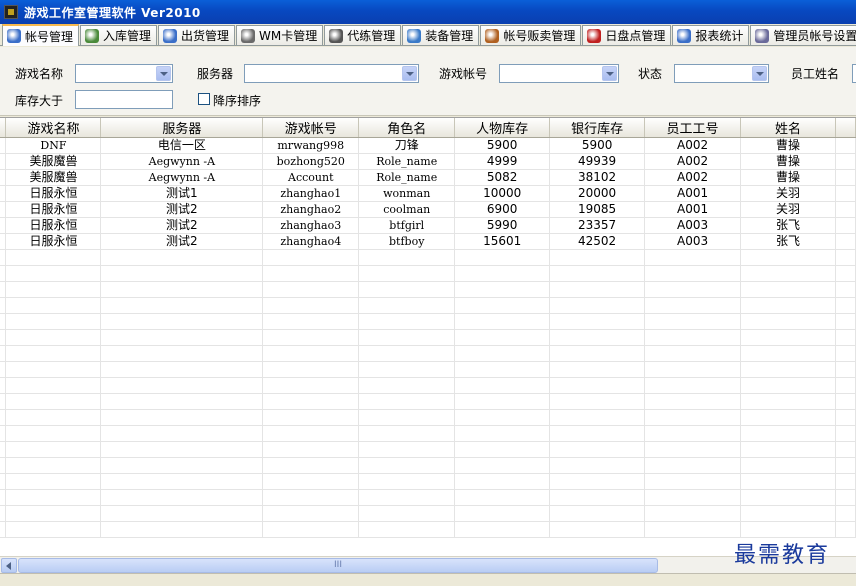  Describe the element at coordinates (182, 209) in the screenshot. I see `table-cell: 测试2` at that location.